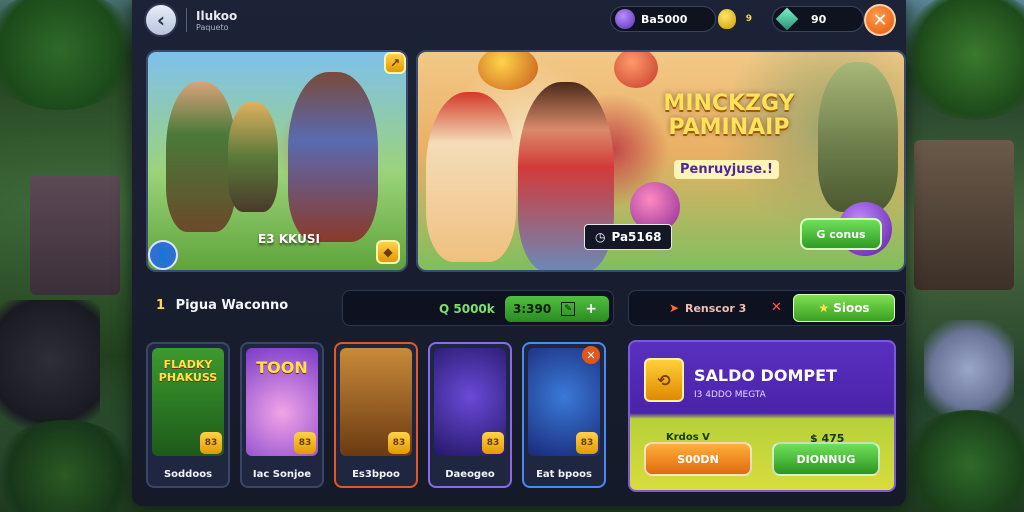 This screenshot has width=1024, height=512. I want to click on promo-chip-value: Pa5168, so click(636, 237).